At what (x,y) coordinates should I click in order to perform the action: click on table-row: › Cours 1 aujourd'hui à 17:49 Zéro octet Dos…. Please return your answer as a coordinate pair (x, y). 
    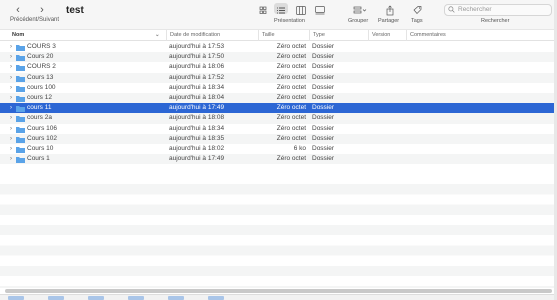
    Looking at the image, I should click on (278, 159).